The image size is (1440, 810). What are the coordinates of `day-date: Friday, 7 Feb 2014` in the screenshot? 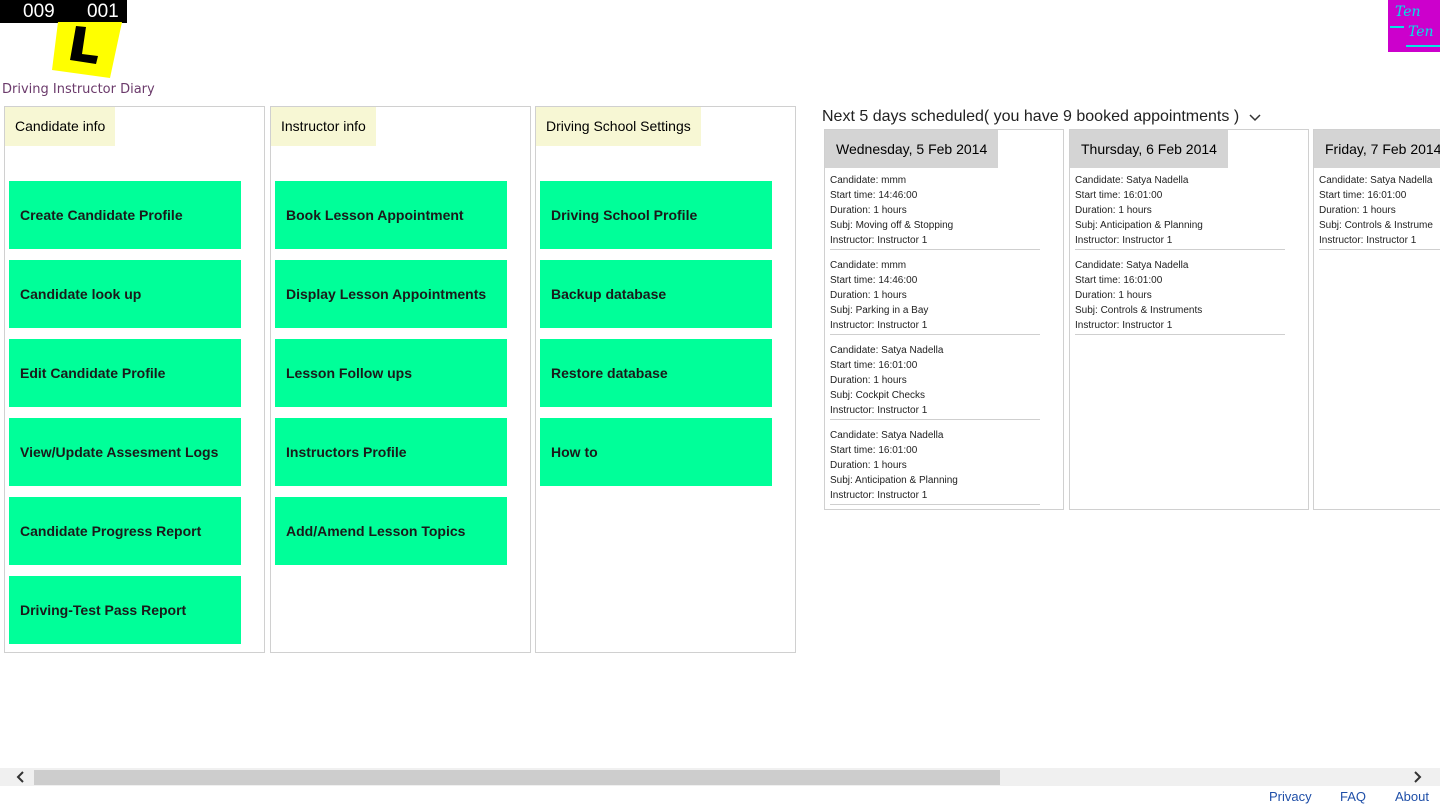 It's located at (1377, 149).